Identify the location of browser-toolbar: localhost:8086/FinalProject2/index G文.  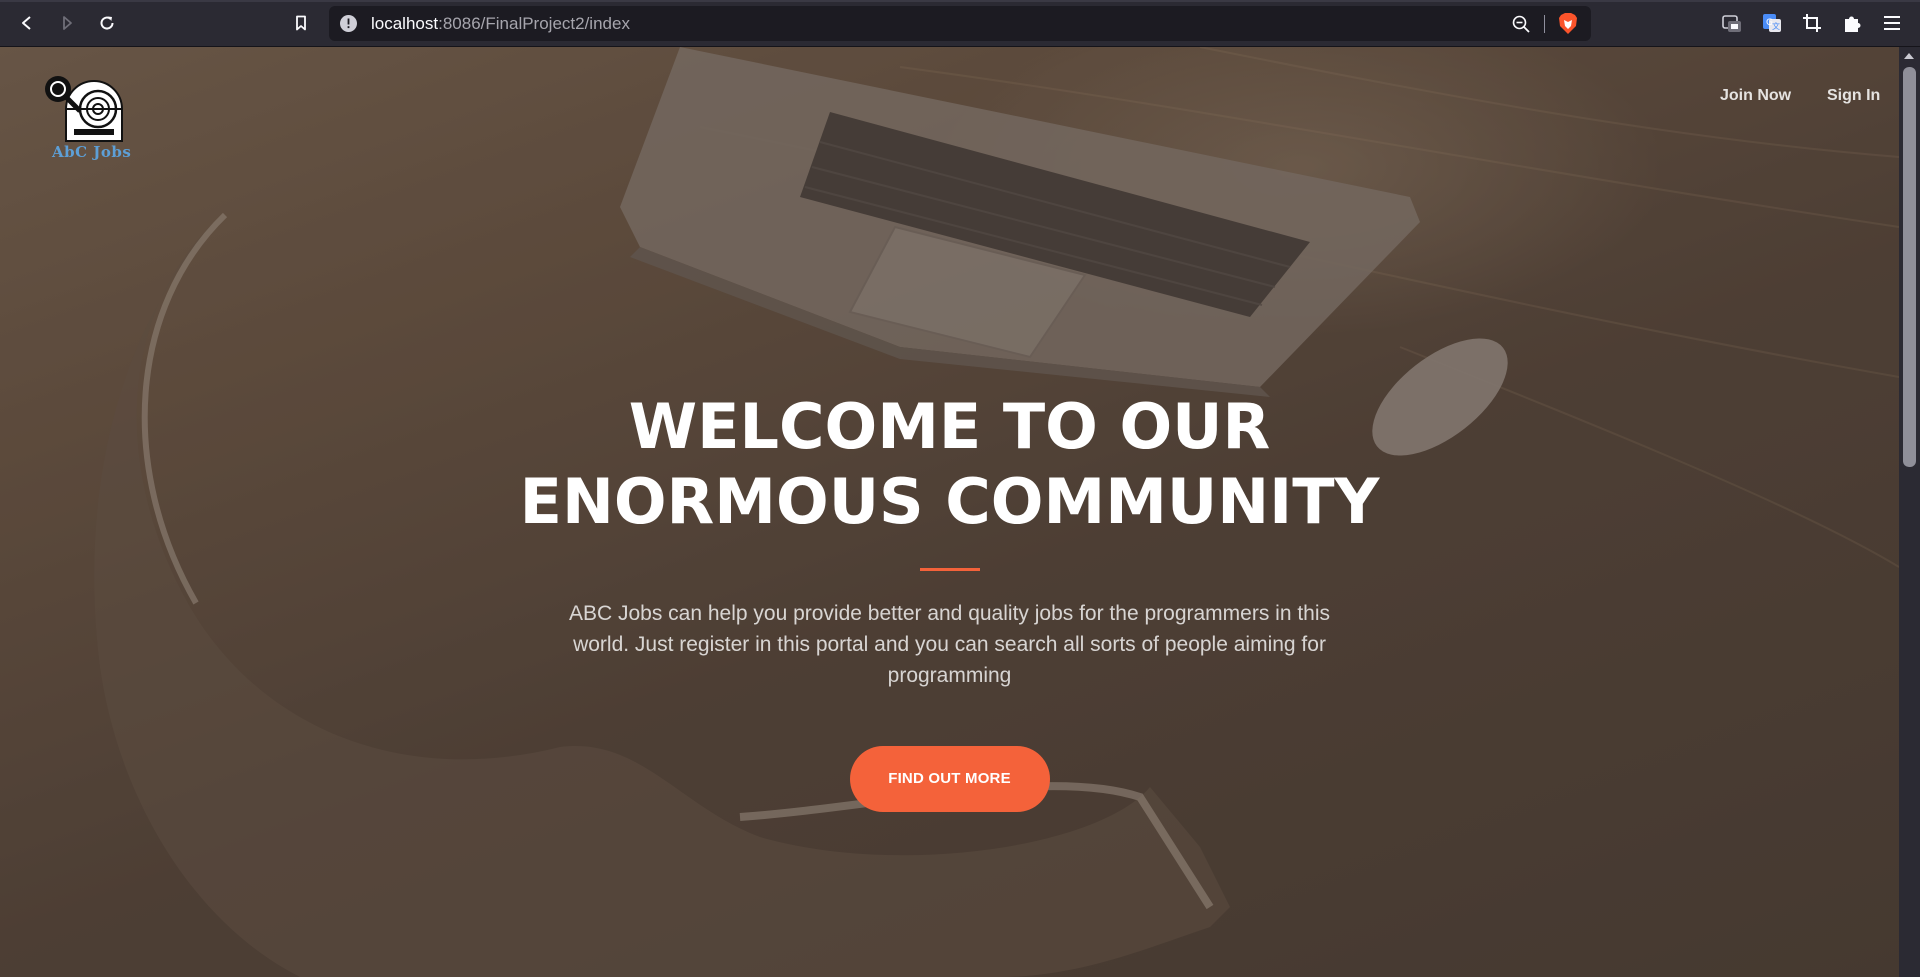
(960, 23).